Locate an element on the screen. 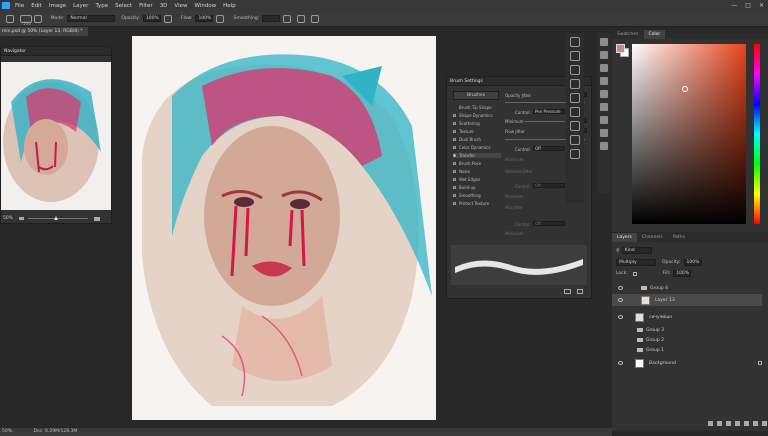  tab-color: Color is located at coordinates (654, 34).